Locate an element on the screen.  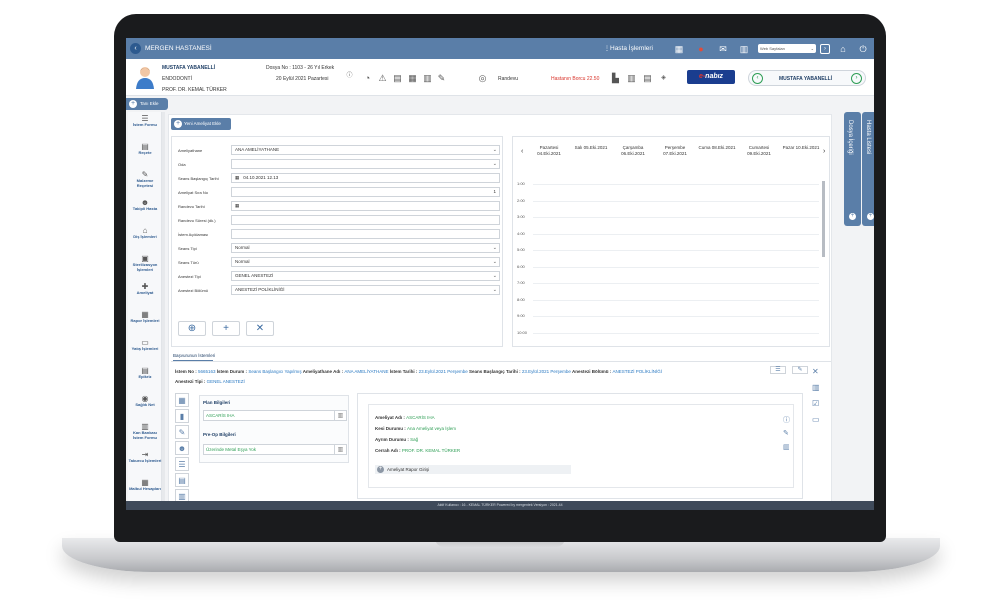
form-select: ⌄ is located at coordinates (365, 164).